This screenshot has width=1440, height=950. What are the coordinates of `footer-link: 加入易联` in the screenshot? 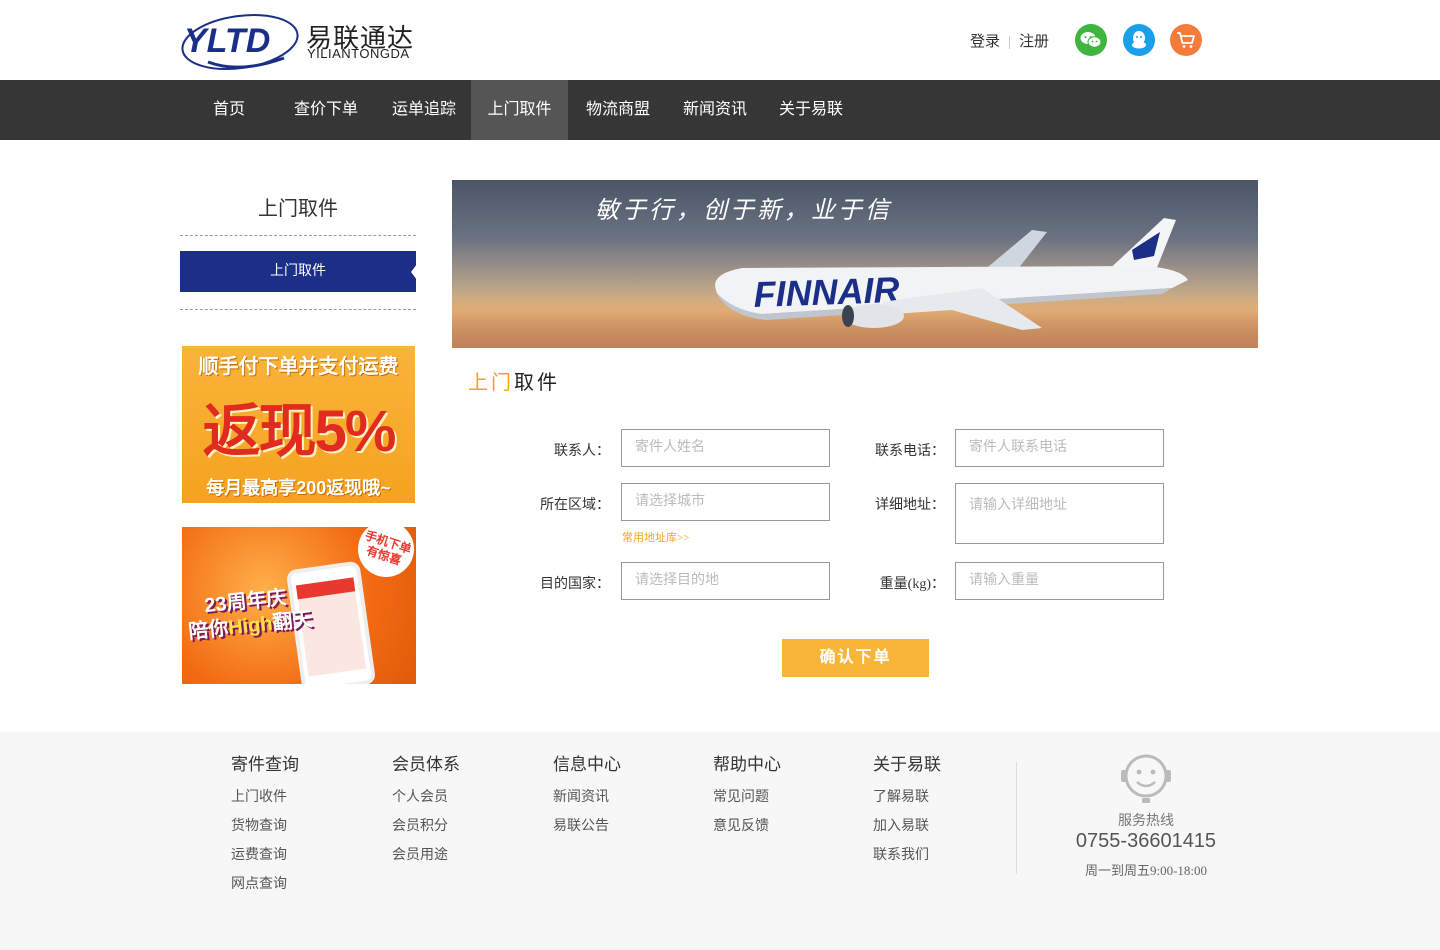 It's located at (907, 826).